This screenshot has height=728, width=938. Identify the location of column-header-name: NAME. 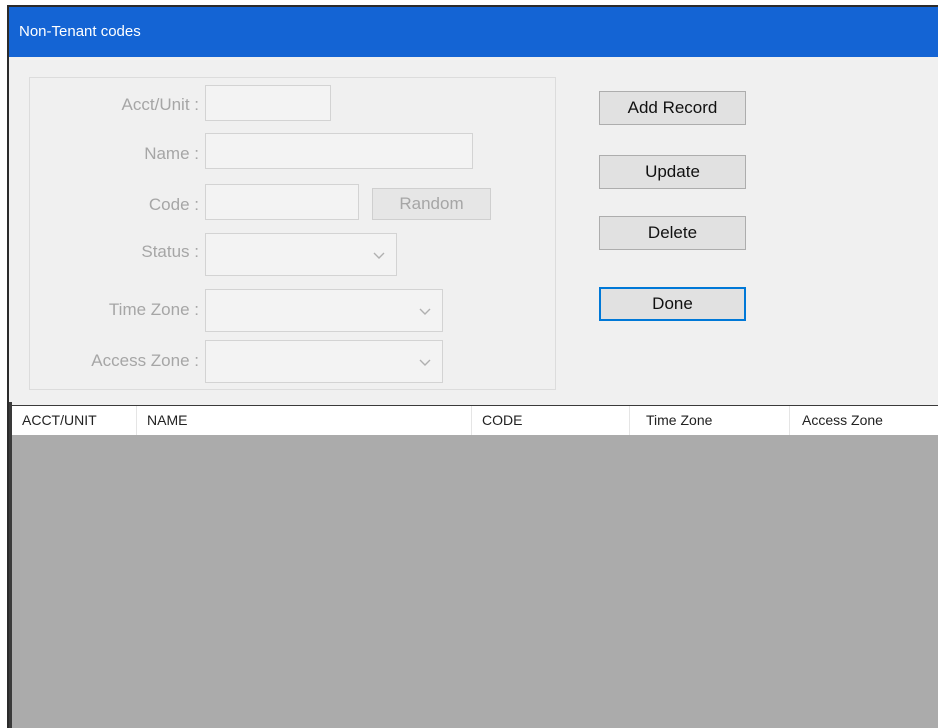
(304, 420).